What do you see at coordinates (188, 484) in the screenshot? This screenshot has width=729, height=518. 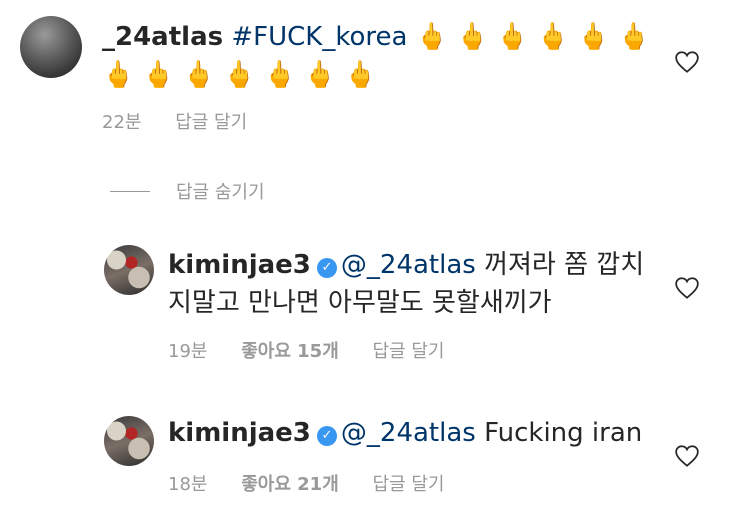 I see `reply-time: 18분` at bounding box center [188, 484].